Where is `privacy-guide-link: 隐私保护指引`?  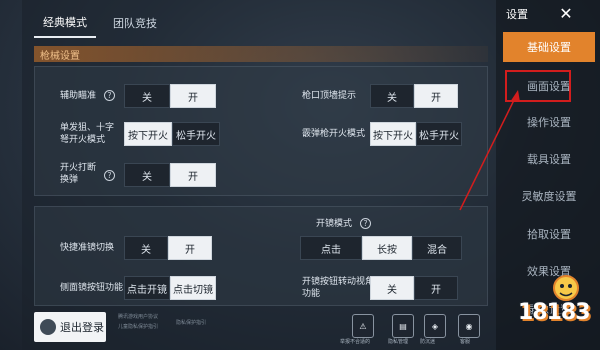
privacy-guide-link: 隐私保护指引 is located at coordinates (191, 323).